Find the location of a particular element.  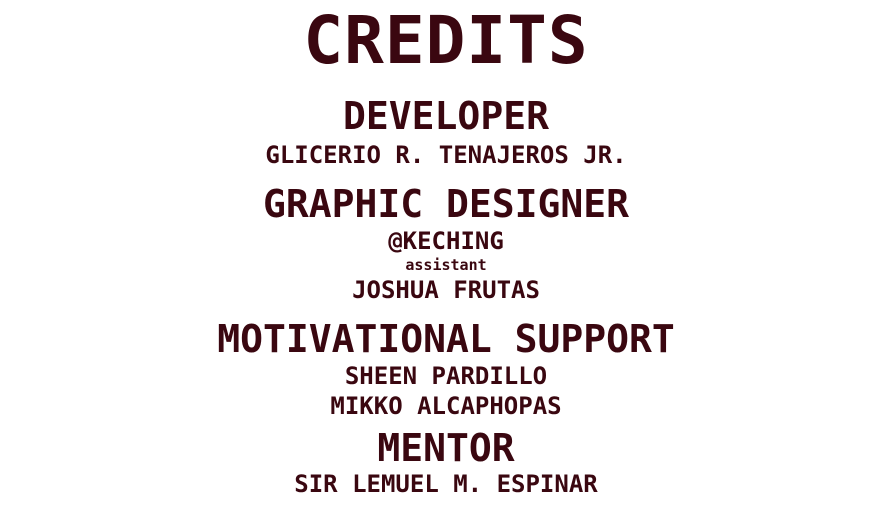

credit-name-mentor: SIR LEMUEL M. ESPINAR is located at coordinates (446, 484).